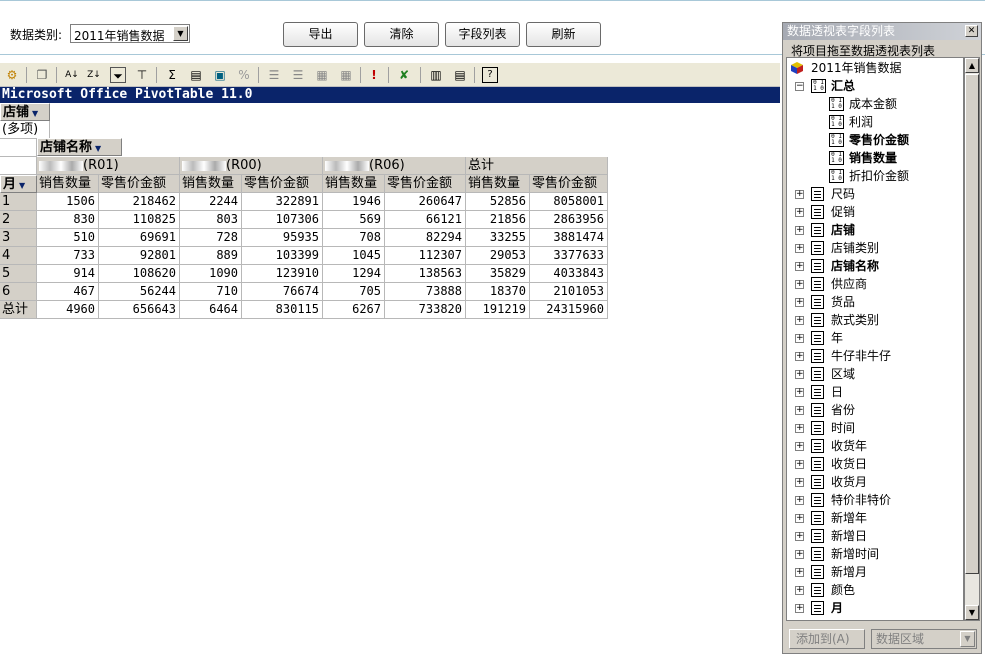 The image size is (985, 659). I want to click on data-cell: 66121, so click(425, 220).